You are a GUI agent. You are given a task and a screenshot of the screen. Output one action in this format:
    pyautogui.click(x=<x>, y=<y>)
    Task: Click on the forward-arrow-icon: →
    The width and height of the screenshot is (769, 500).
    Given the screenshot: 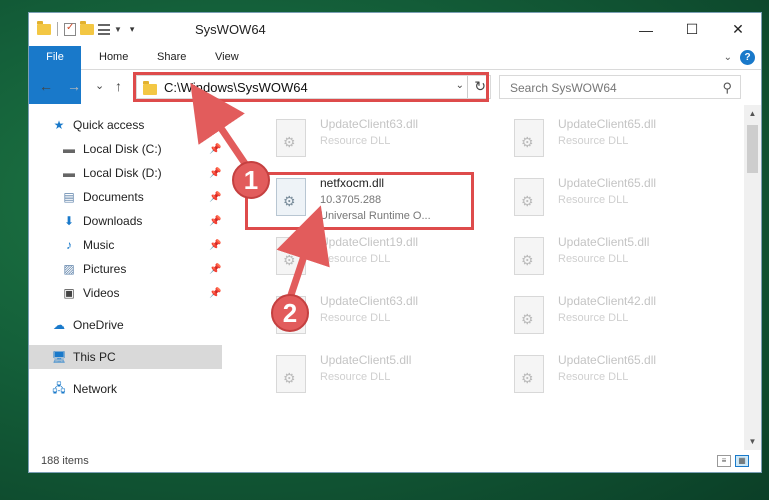 What is the action you would take?
    pyautogui.click(x=74, y=86)
    